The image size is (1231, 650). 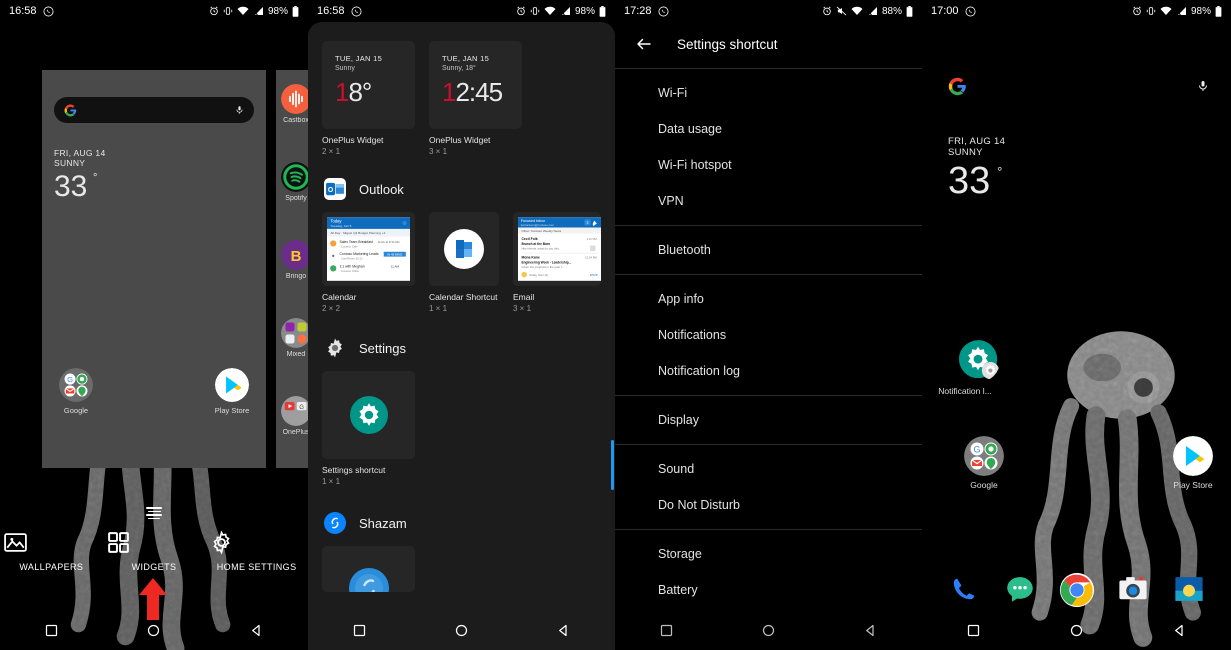 I want to click on app-icon-mixed-folder: Mixed, so click(x=292, y=338).